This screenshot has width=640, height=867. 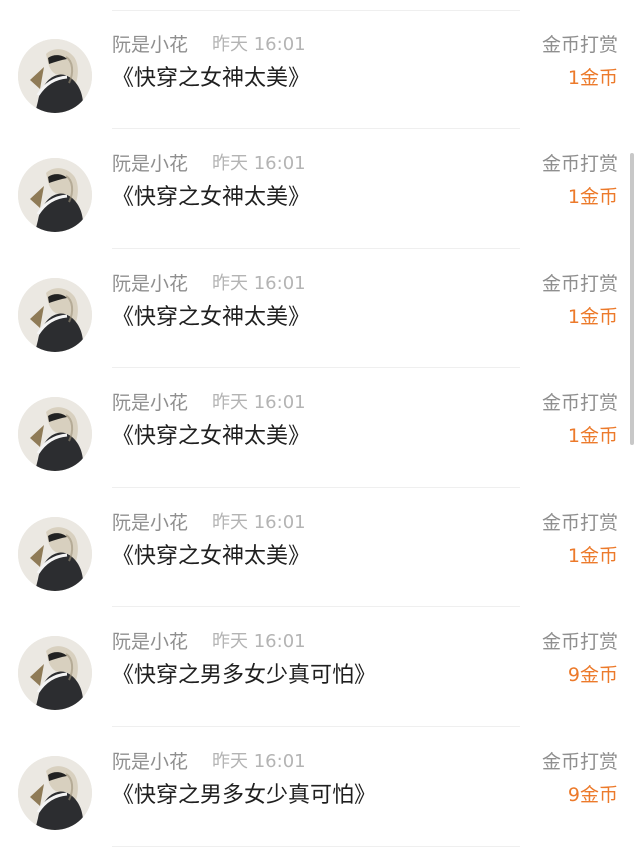 I want to click on vertical-scrollbar, so click(x=632, y=299).